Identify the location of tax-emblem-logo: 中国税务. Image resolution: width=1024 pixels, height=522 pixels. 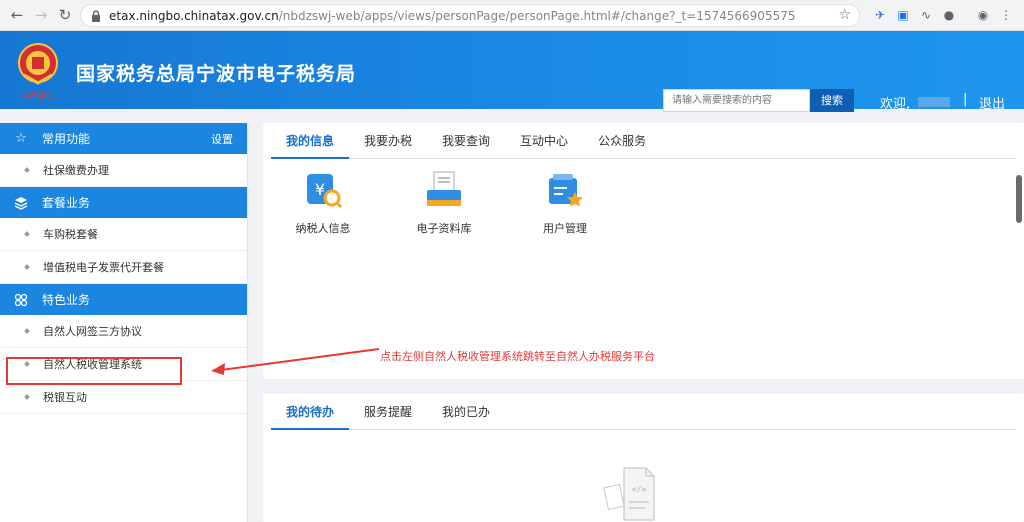
(38, 72).